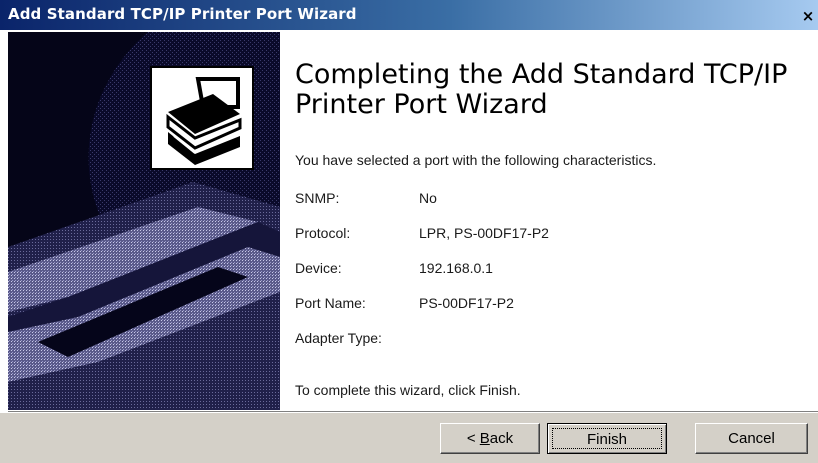  What do you see at coordinates (484, 438) in the screenshot?
I see `back-button-accel: B` at bounding box center [484, 438].